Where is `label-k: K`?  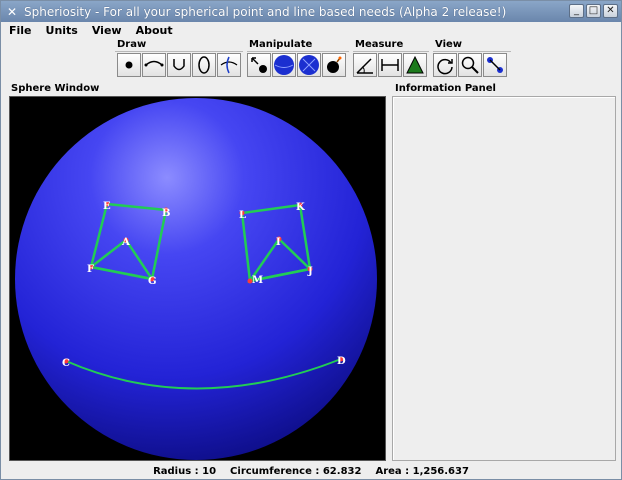
label-k: K is located at coordinates (300, 207).